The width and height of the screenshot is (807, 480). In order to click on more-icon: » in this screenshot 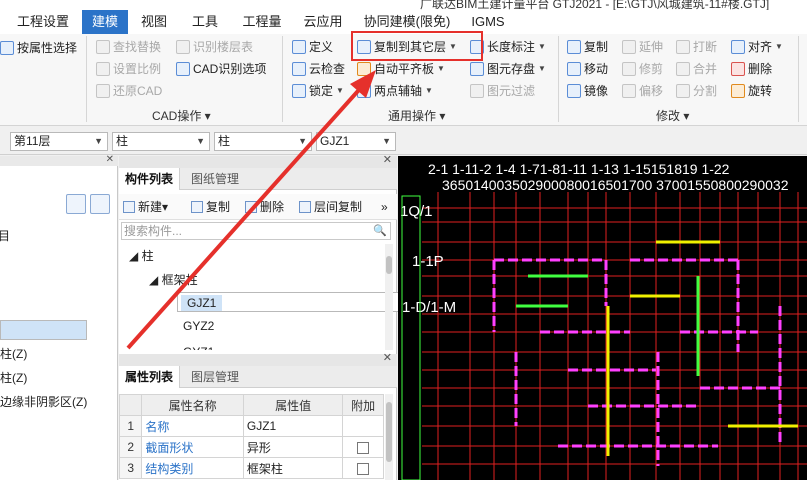, I will do `click(384, 207)`.